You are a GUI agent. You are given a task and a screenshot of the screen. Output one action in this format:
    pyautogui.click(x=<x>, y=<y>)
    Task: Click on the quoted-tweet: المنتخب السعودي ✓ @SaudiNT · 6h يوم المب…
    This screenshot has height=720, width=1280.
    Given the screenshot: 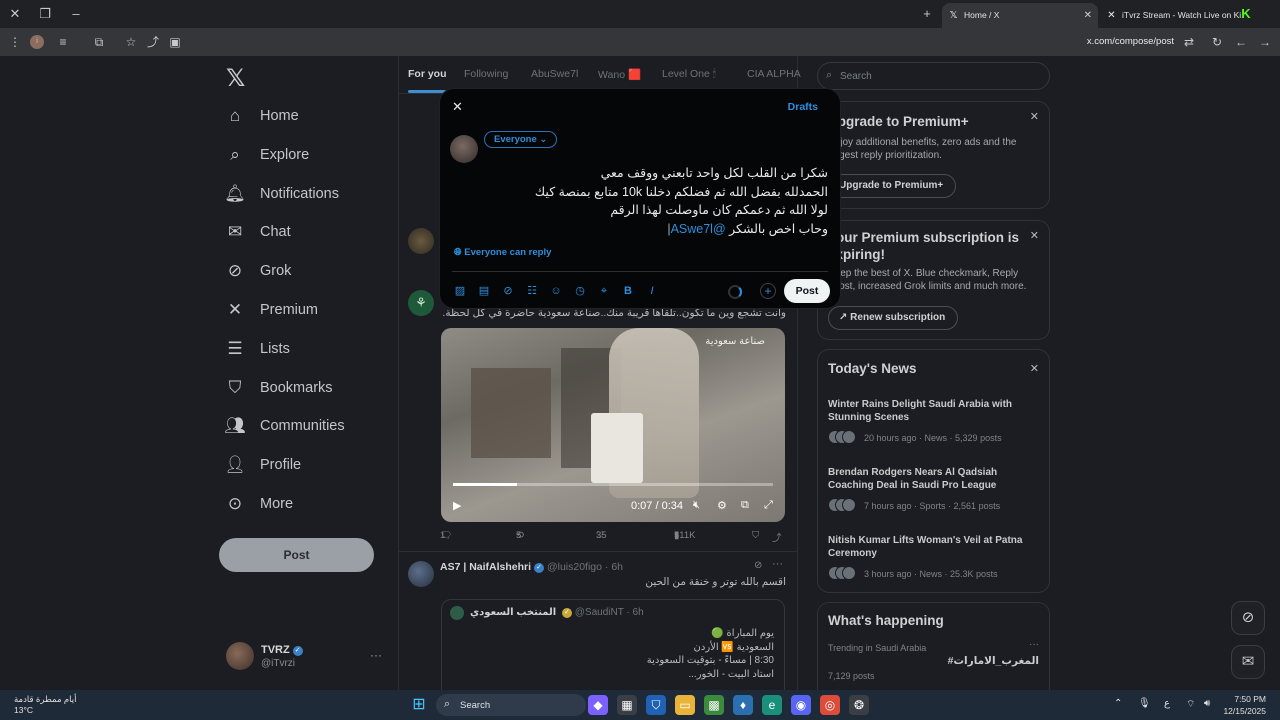 What is the action you would take?
    pyautogui.click(x=613, y=644)
    